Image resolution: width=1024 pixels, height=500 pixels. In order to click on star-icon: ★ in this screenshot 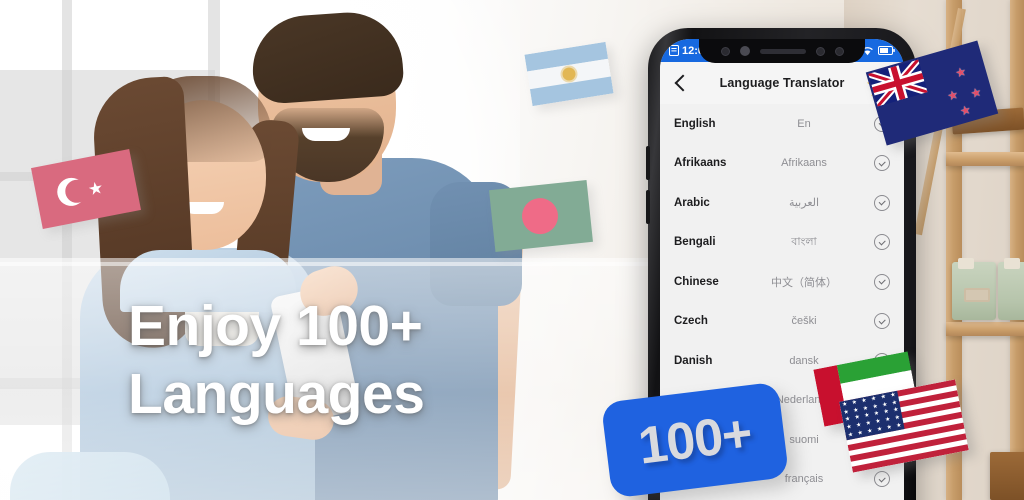, I will do `click(96, 188)`.